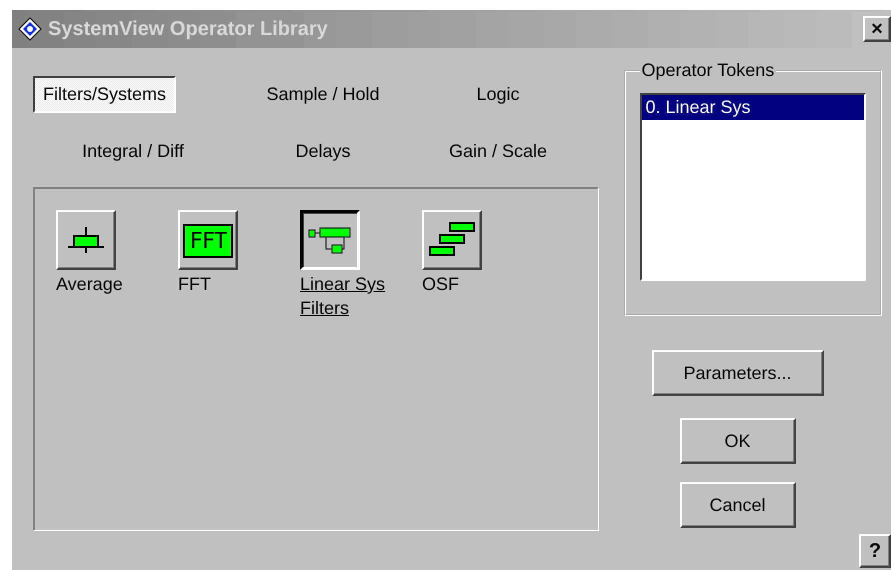  Describe the element at coordinates (877, 29) in the screenshot. I see `close-button: ×` at that location.